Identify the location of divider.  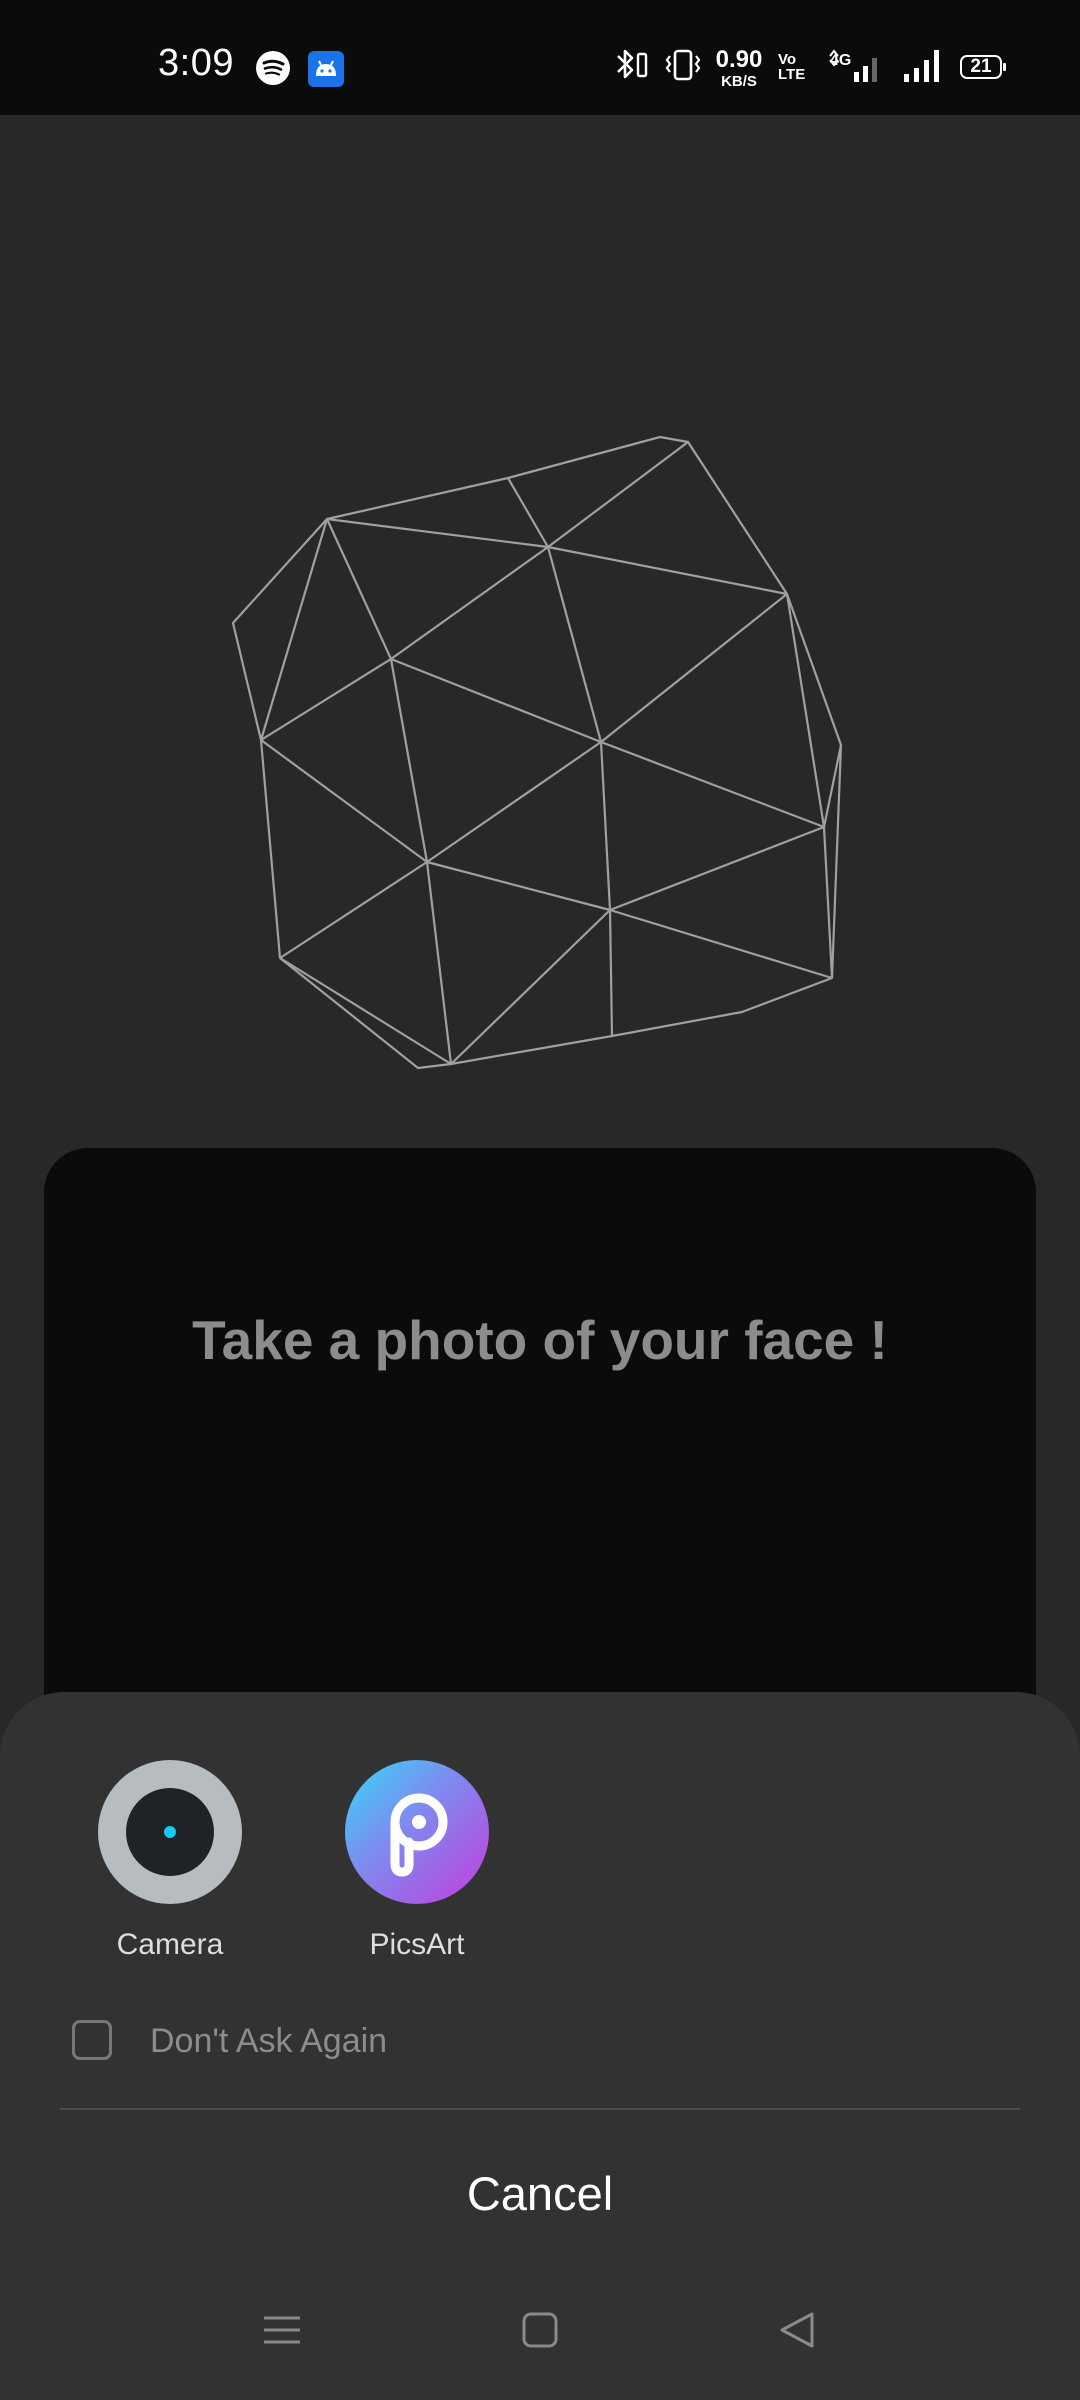
(540, 2109).